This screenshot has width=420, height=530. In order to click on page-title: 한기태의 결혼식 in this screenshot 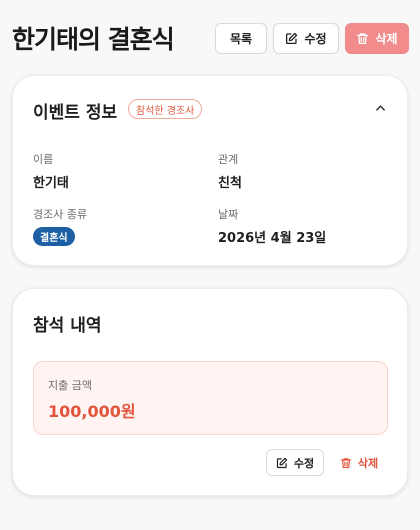, I will do `click(93, 39)`.